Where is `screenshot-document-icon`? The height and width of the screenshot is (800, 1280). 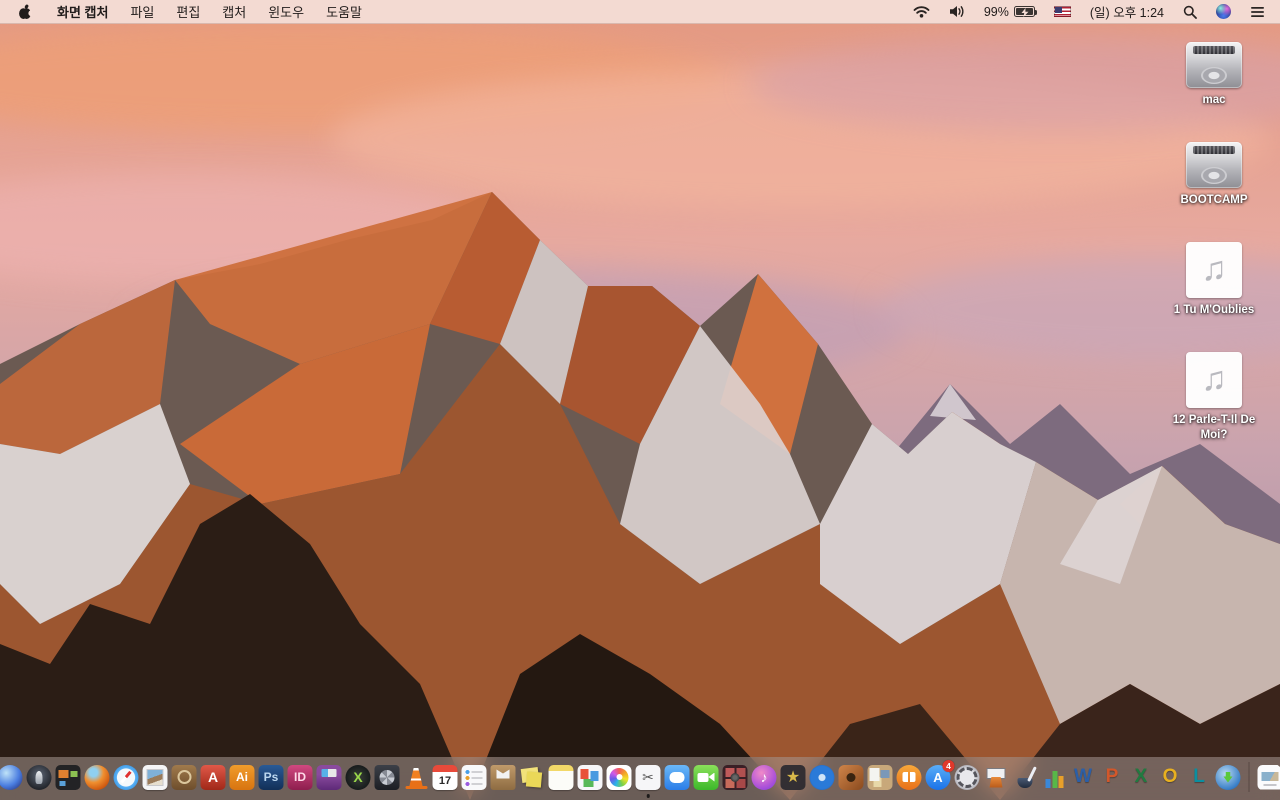 screenshot-document-icon is located at coordinates (1268, 777).